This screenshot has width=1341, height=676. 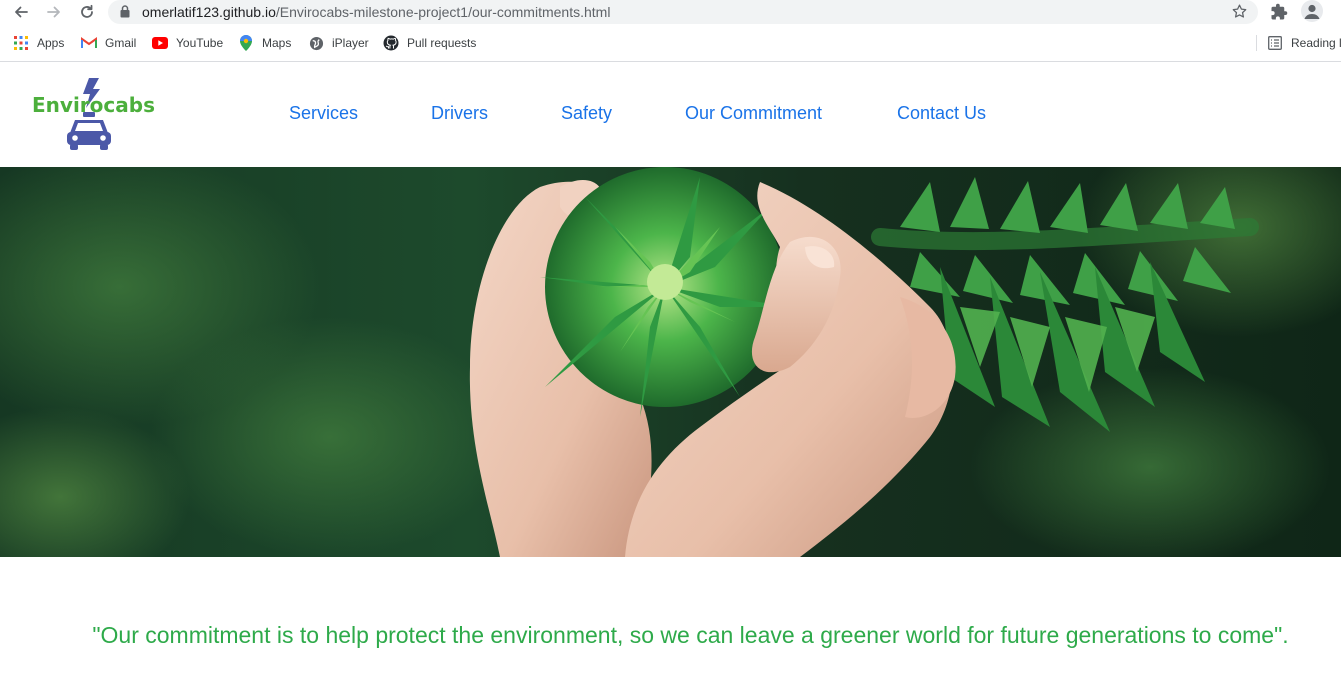 I want to click on bookmark-label: Maps, so click(x=277, y=43).